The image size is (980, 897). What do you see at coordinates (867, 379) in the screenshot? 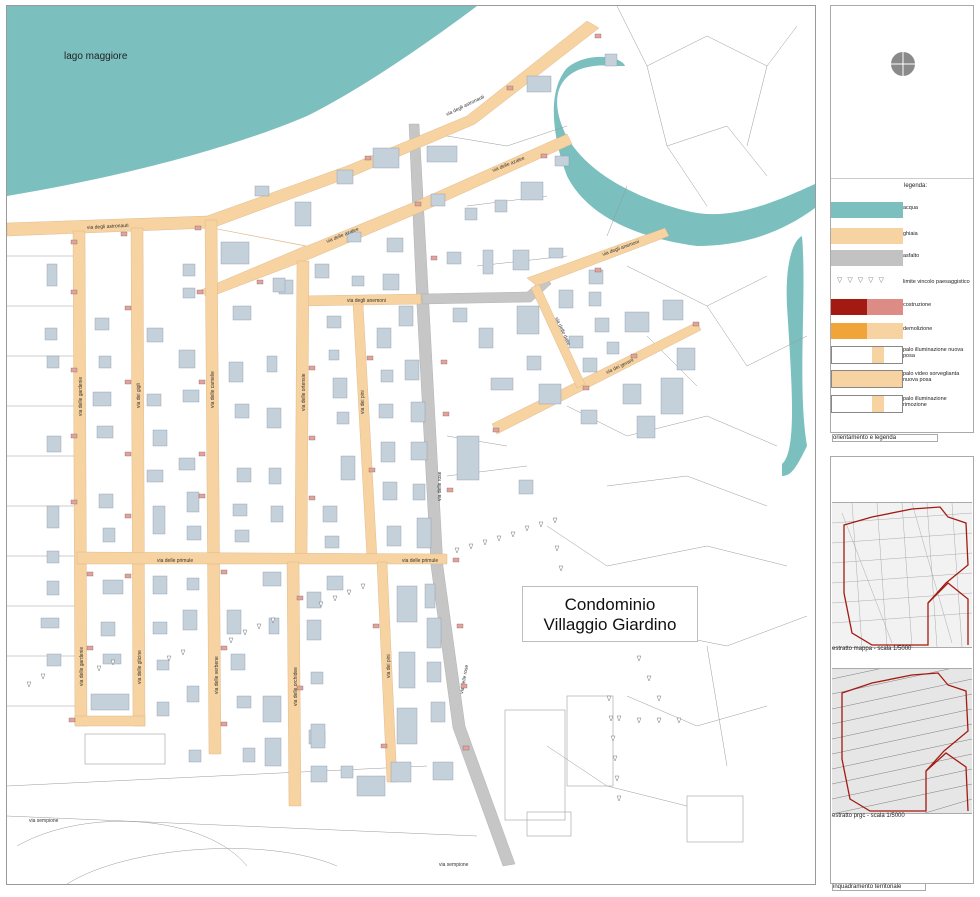
I see `swatch-video` at bounding box center [867, 379].